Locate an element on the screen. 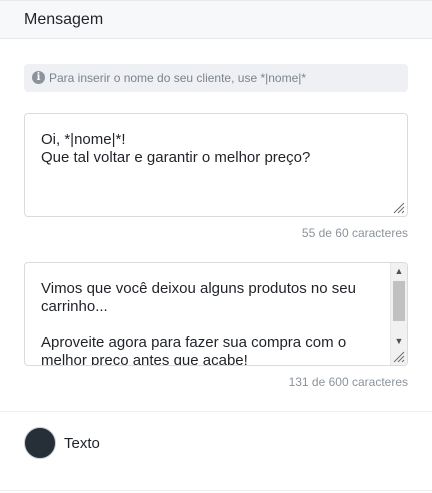 This screenshot has width=432, height=493. section-header: Mensagem is located at coordinates (216, 20).